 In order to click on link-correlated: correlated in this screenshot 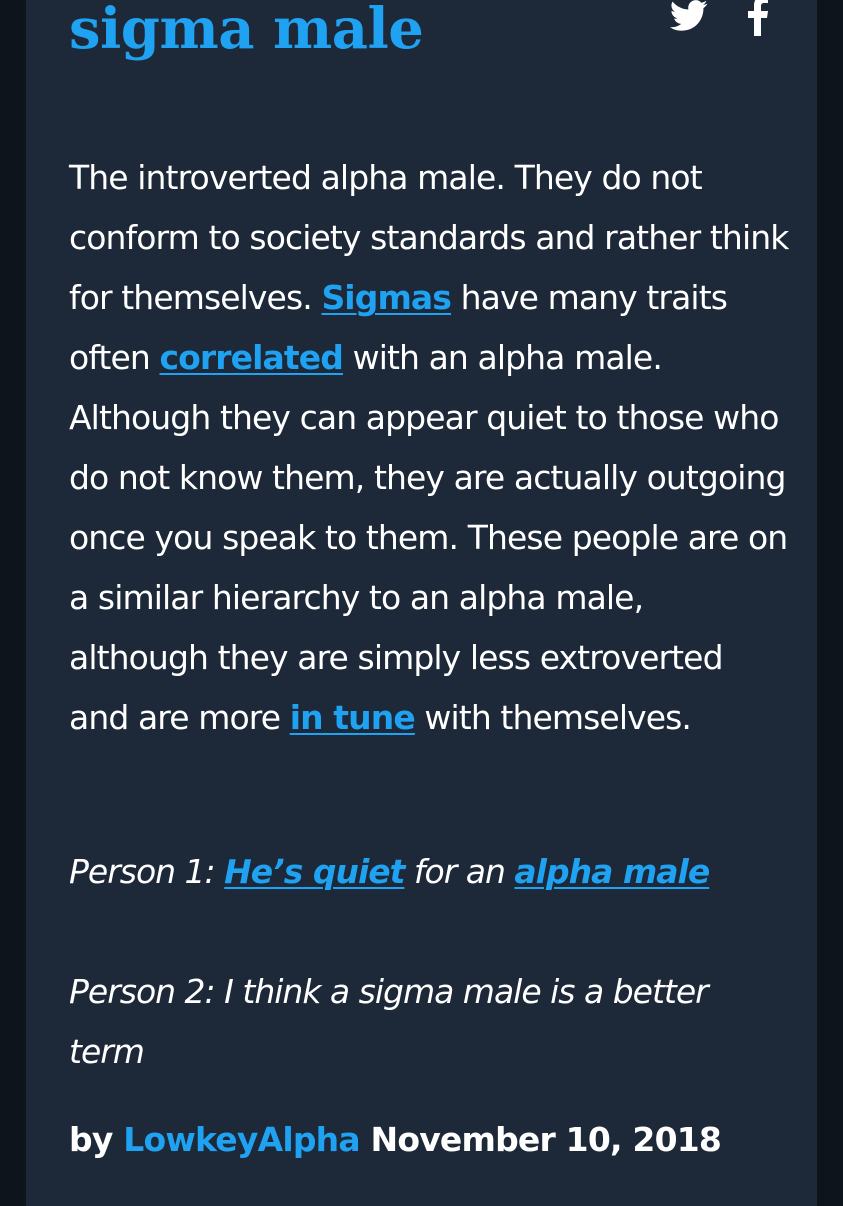, I will do `click(251, 357)`.